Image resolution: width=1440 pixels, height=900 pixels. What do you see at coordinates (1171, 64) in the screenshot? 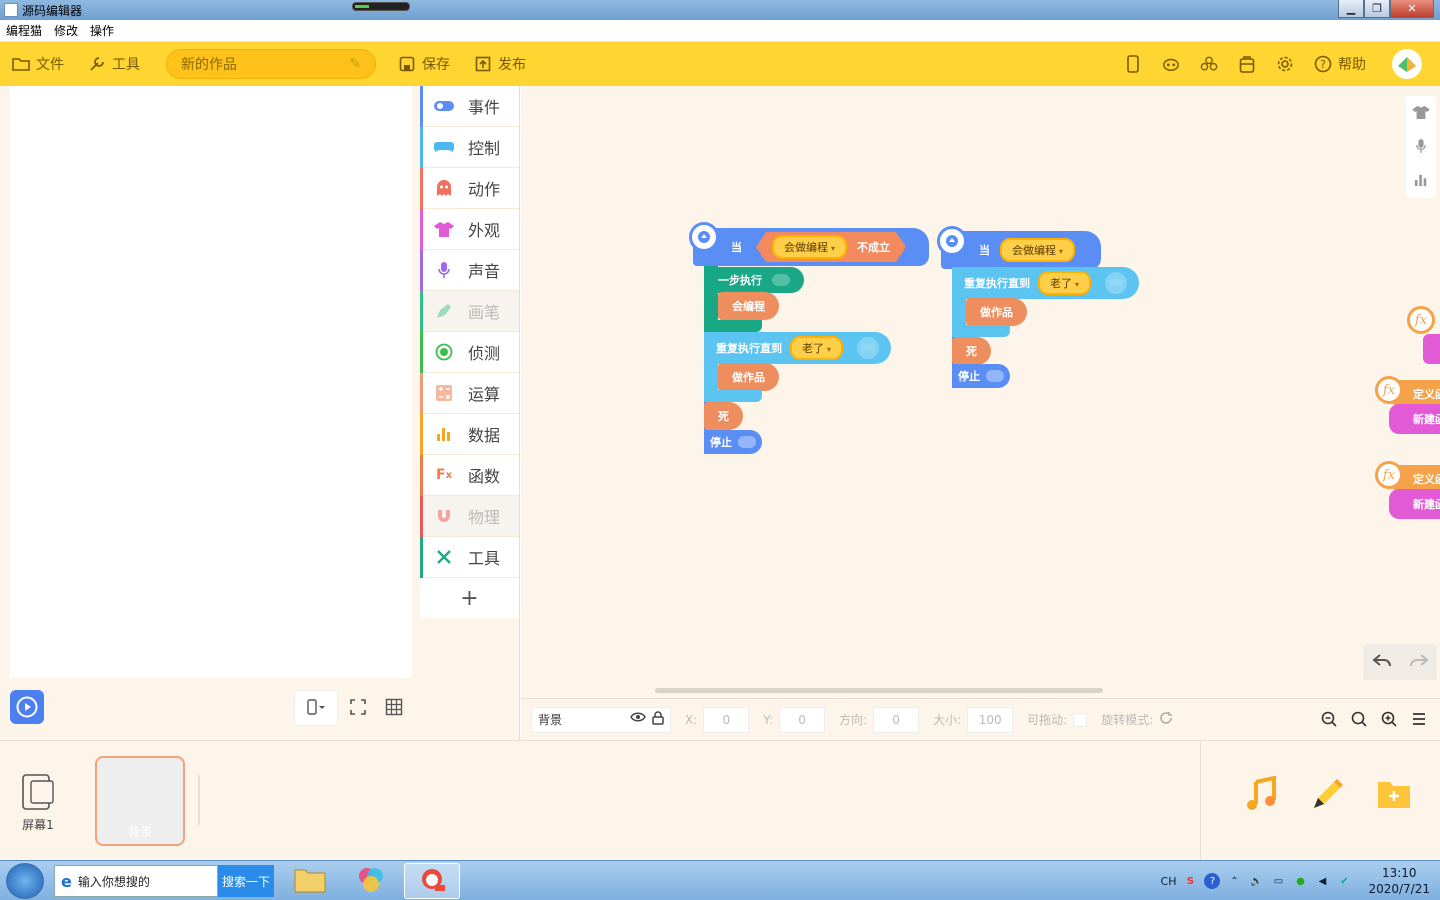
I see `robot-button` at bounding box center [1171, 64].